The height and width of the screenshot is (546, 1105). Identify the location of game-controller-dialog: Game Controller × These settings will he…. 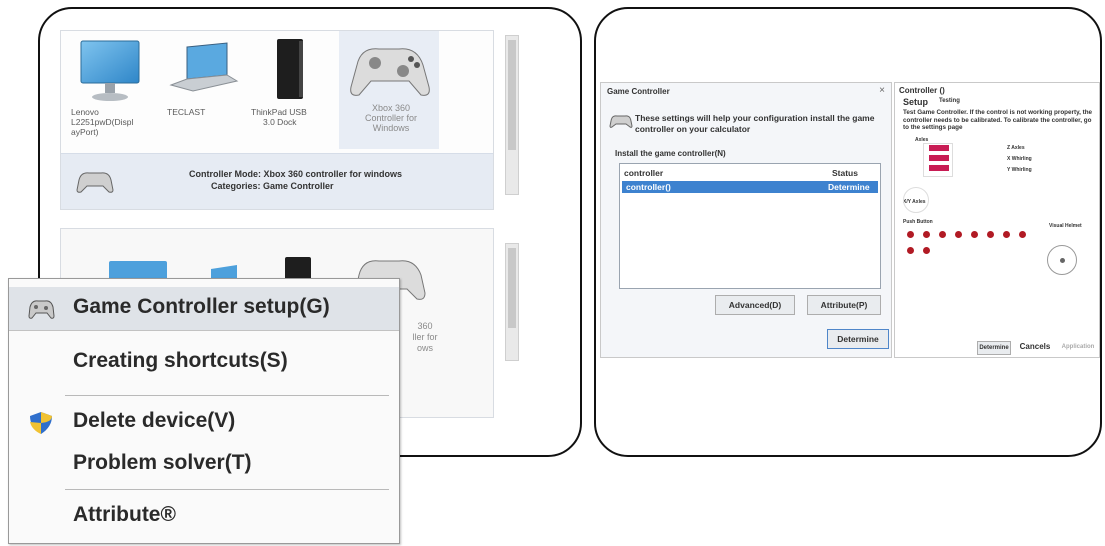
(746, 220).